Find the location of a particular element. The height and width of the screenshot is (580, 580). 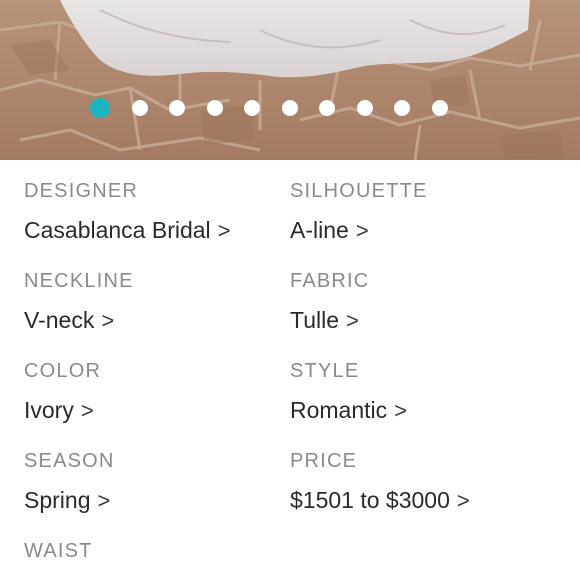

season-link: Spring > is located at coordinates (67, 500).